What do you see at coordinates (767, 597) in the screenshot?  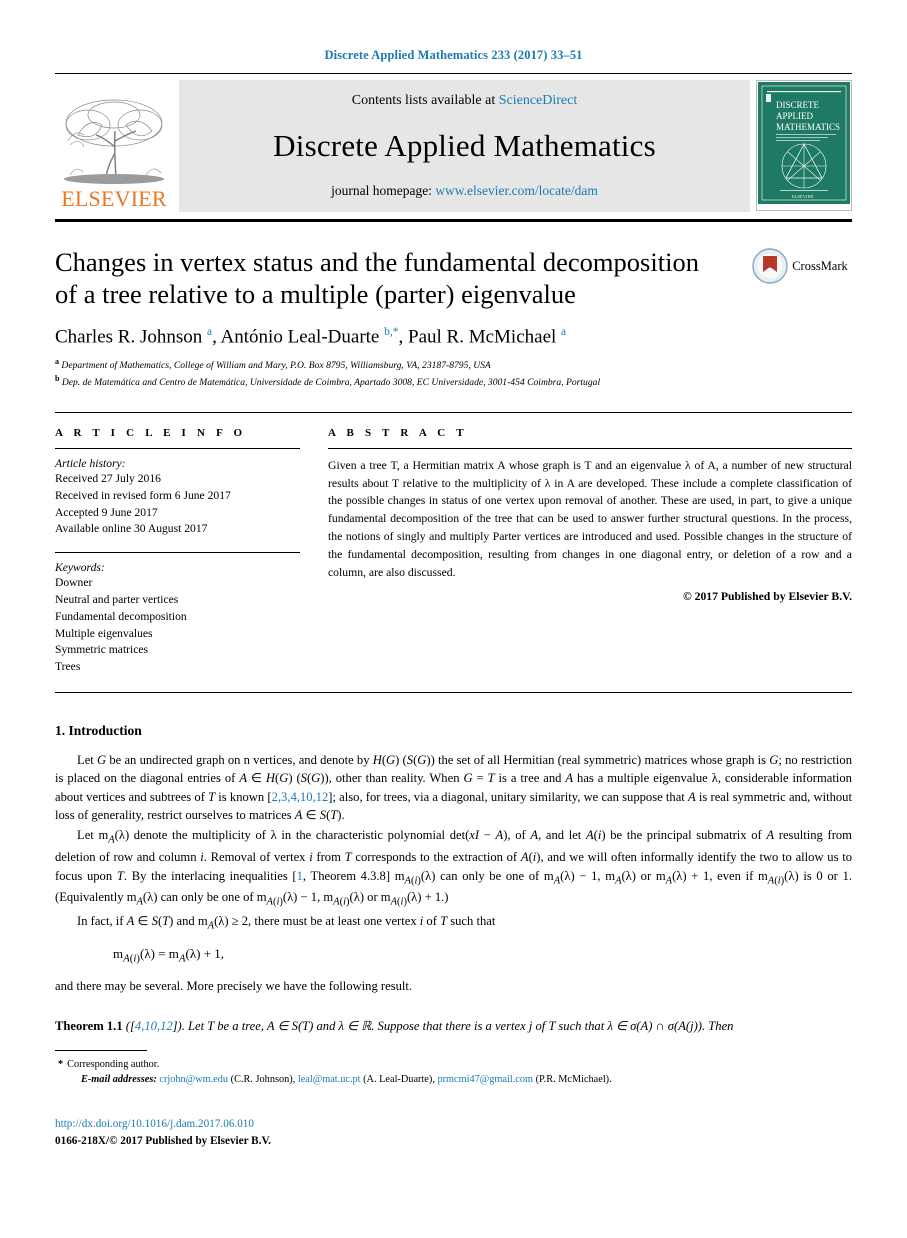 I see `abstract-copyright: © 2017 Published by Elsevier B.V.` at bounding box center [767, 597].